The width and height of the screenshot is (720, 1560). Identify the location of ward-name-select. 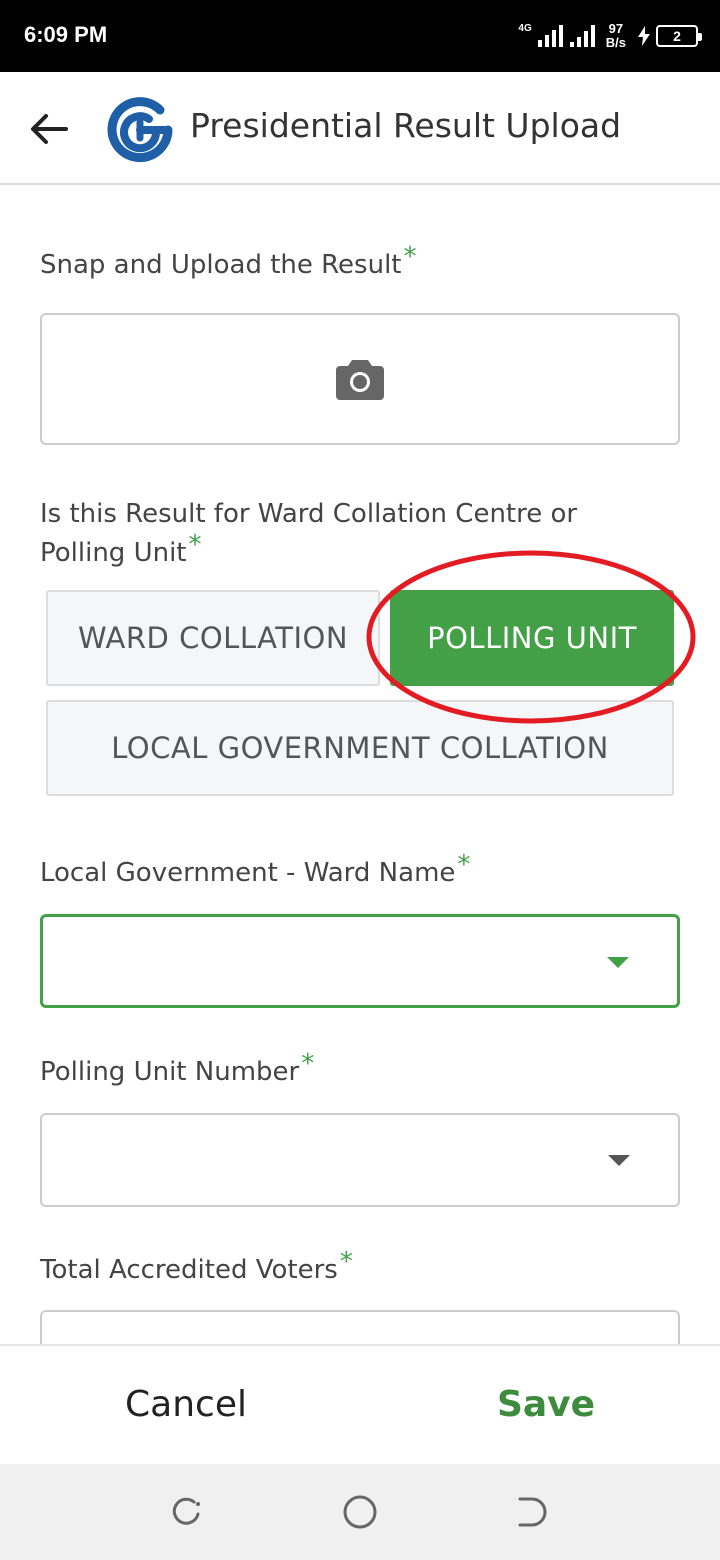
(360, 961).